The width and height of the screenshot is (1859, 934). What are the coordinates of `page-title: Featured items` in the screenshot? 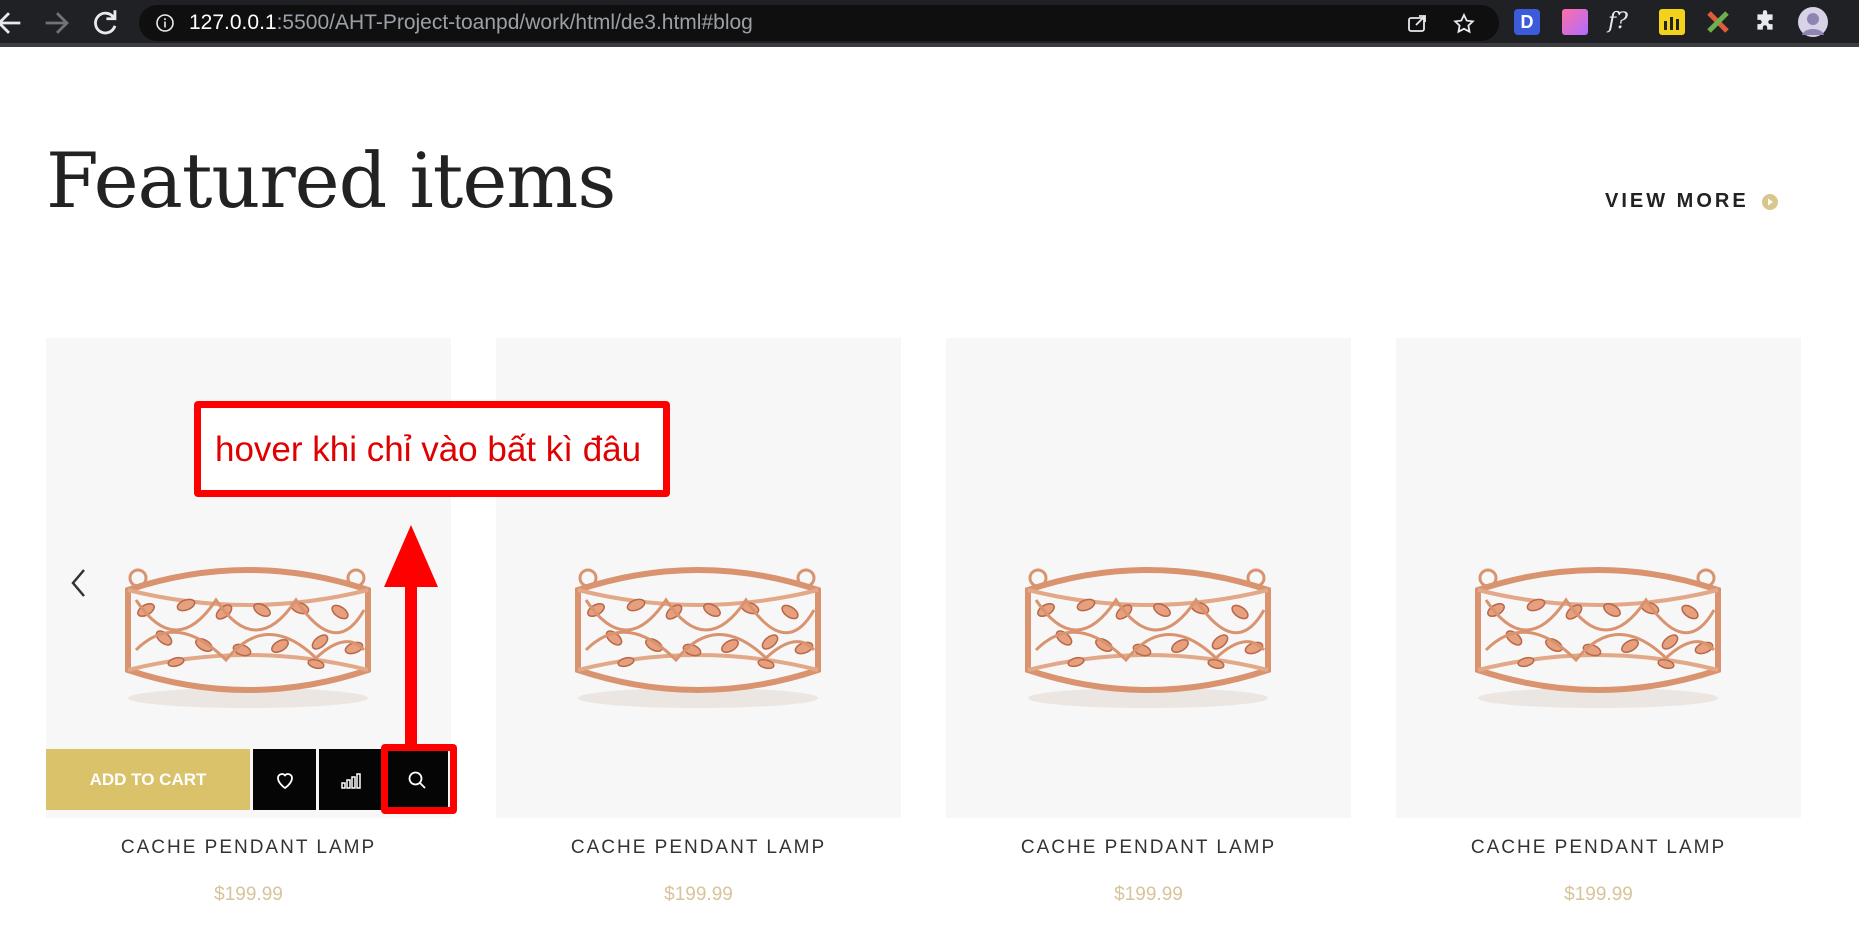 It's located at (331, 180).